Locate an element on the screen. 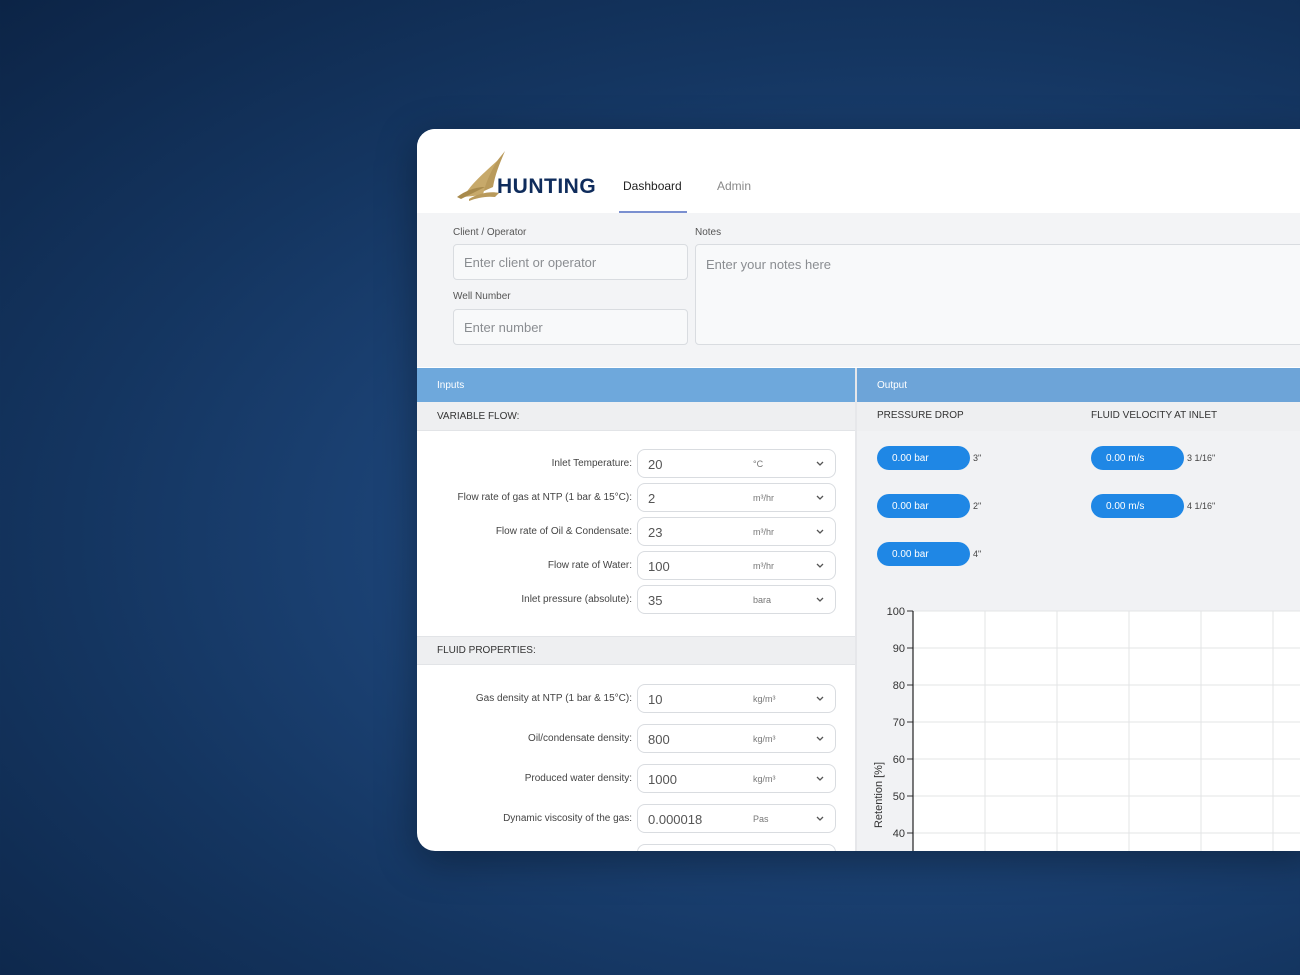 This screenshot has width=1300, height=975. pressure-drop-title: PRESSURE DROP is located at coordinates (920, 415).